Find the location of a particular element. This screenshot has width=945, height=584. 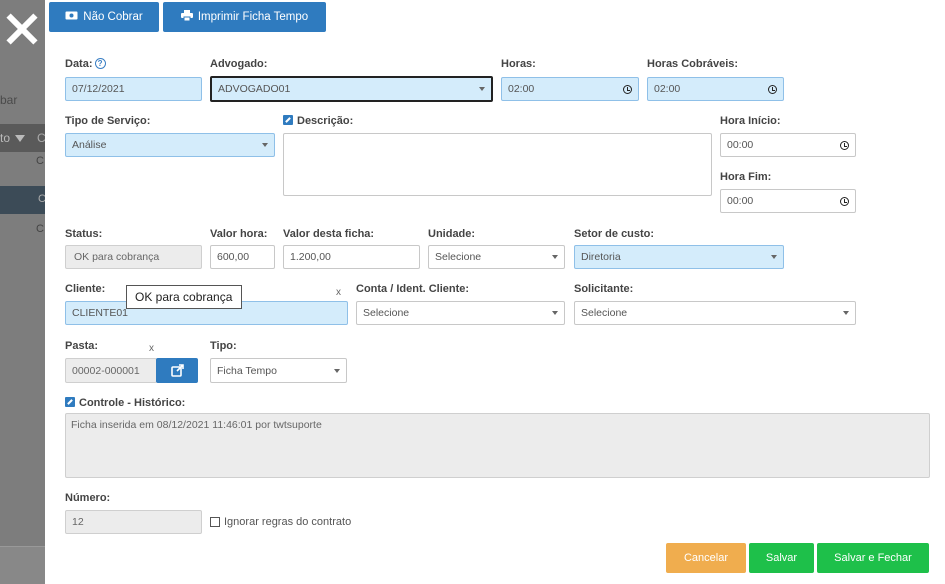

print-icon is located at coordinates (186, 17).